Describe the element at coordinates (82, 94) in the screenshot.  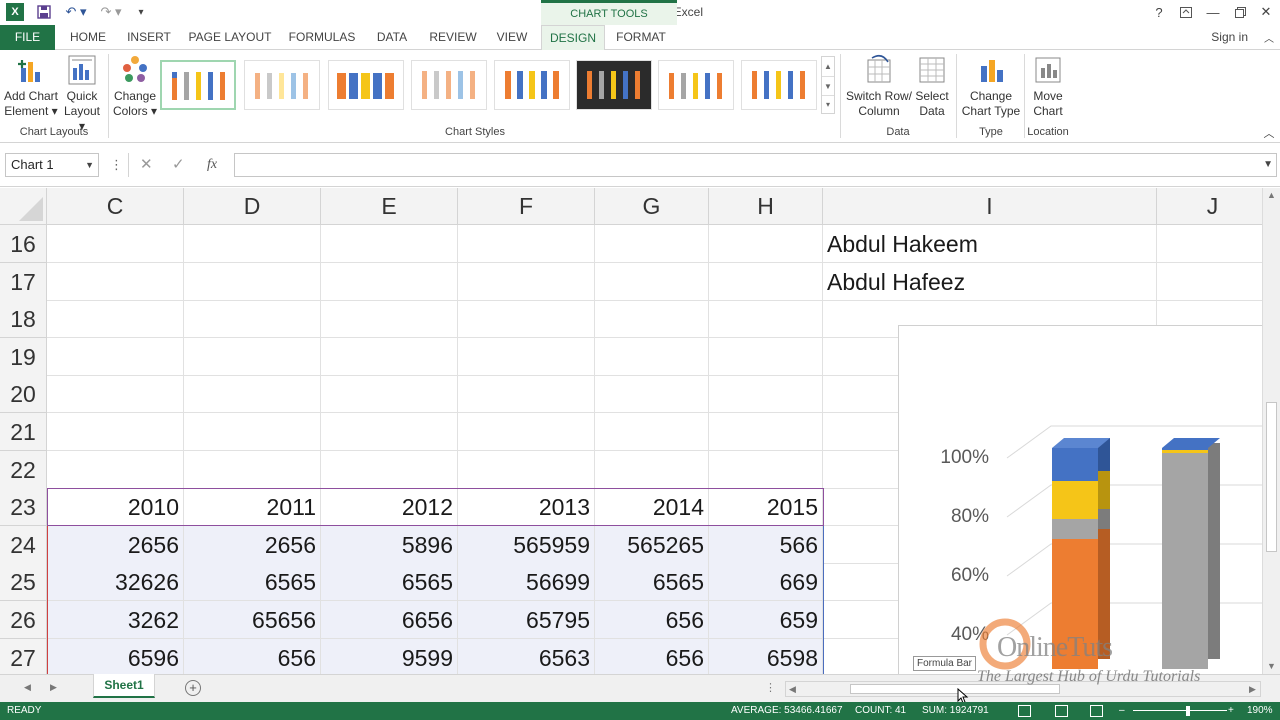
I see `quick-layout-button: Quick Layout ▾` at that location.